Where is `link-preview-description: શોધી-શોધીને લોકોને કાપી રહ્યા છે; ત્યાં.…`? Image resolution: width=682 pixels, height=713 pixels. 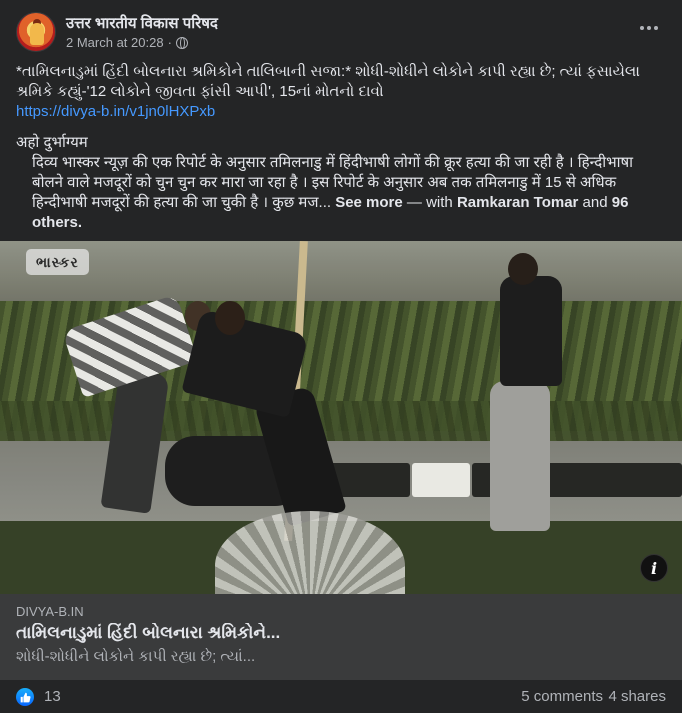
link-preview-description: શોધી-શોધીને લોકોને કાપી રહ્યા છે; ત્યાં.… is located at coordinates (136, 656).